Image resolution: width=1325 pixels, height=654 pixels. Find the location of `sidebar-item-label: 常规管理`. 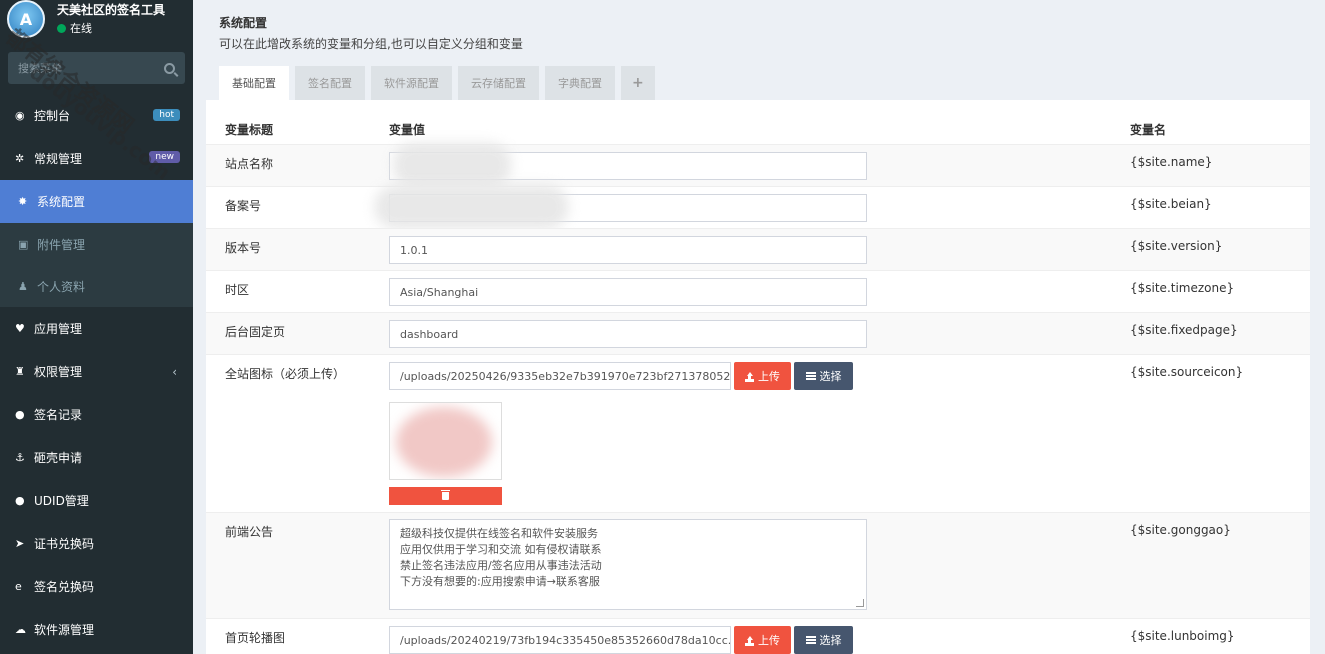

sidebar-item-label: 常规管理 is located at coordinates (58, 159).